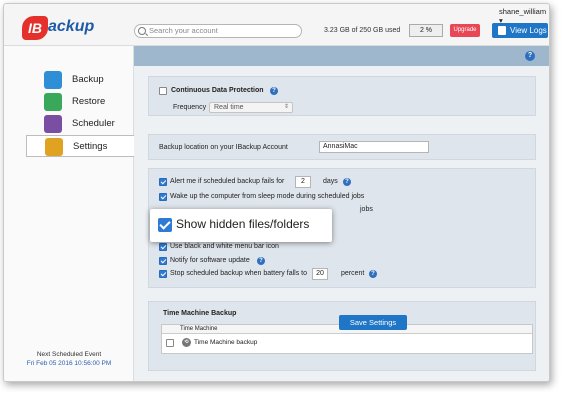 The width and height of the screenshot is (570, 393). What do you see at coordinates (53, 124) in the screenshot?
I see `scheduler-icon` at bounding box center [53, 124].